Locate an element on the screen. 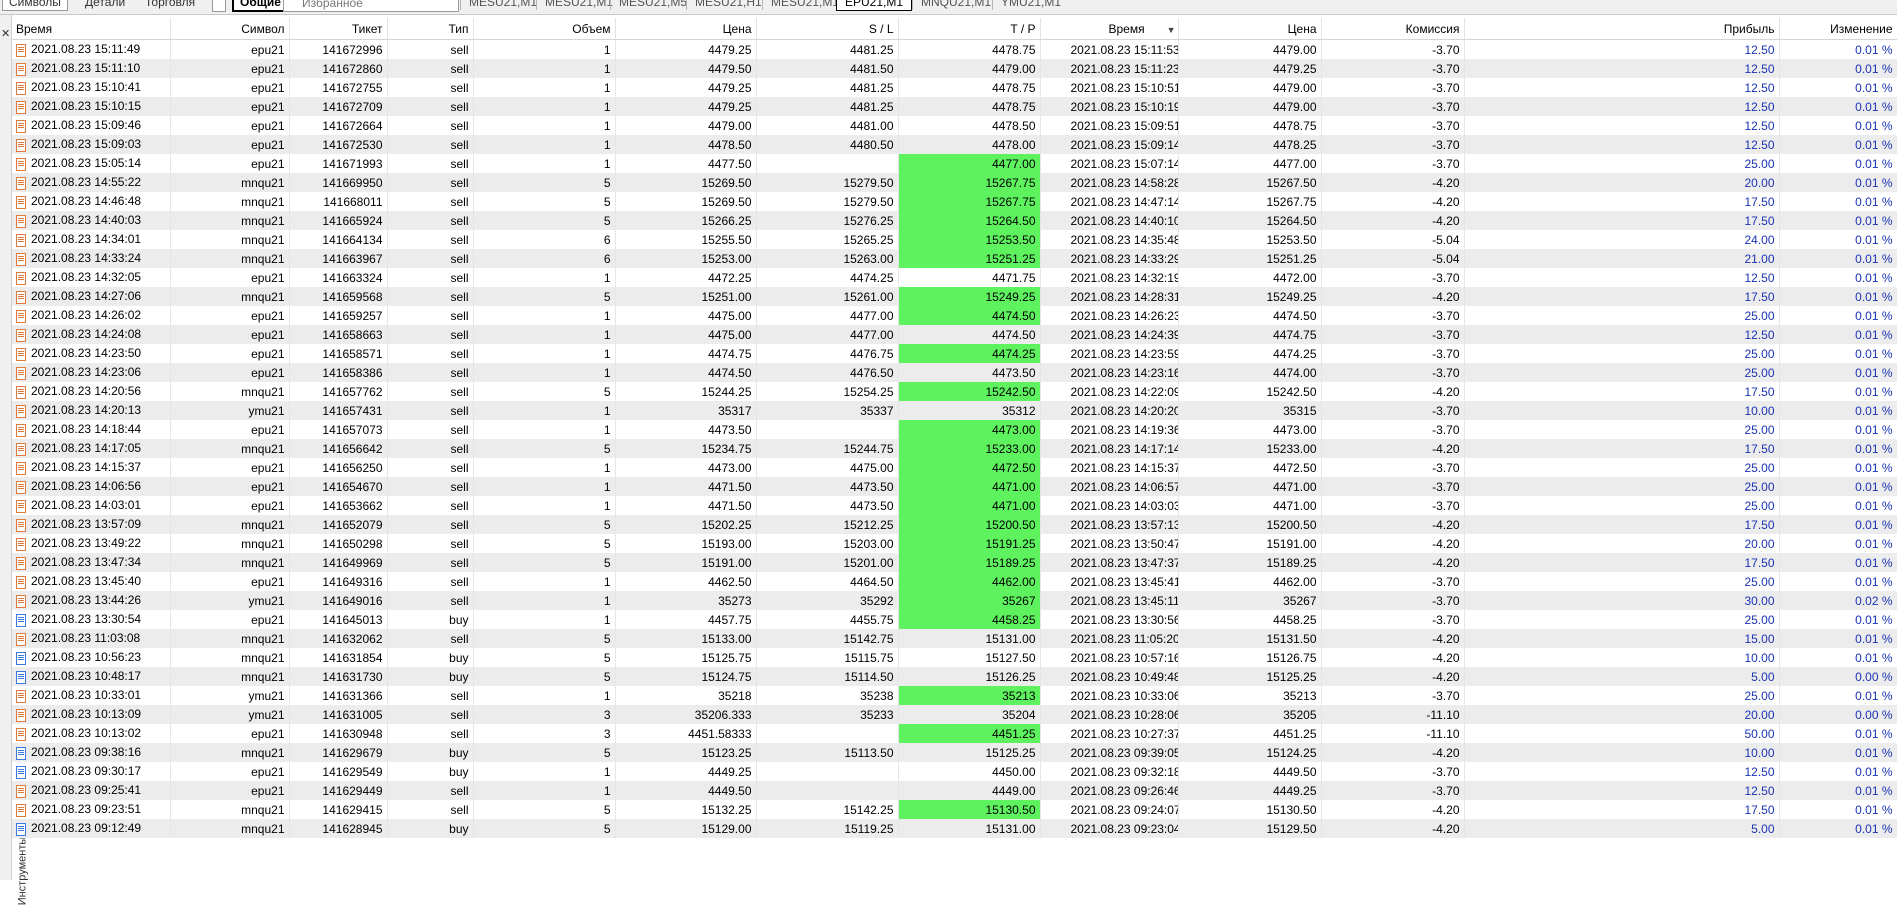  chart-tab: EPU21,M1 is located at coordinates (874, 5).